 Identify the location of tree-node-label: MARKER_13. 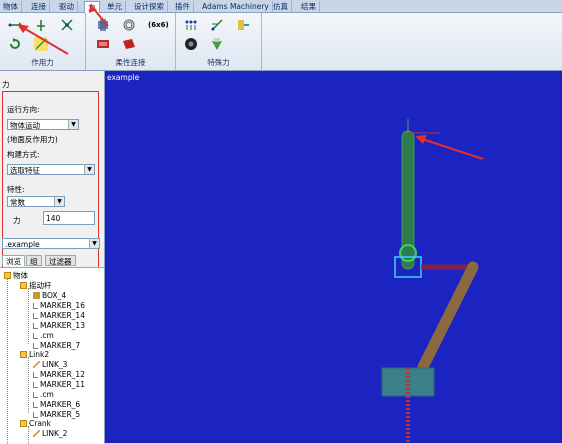
(62, 325).